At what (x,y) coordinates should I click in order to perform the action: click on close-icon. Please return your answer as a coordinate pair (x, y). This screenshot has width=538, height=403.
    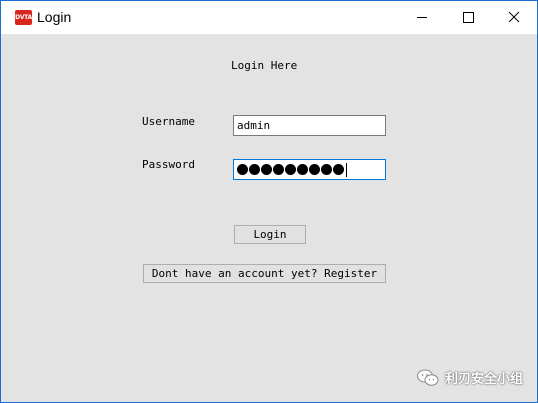
    Looking at the image, I should click on (514, 17).